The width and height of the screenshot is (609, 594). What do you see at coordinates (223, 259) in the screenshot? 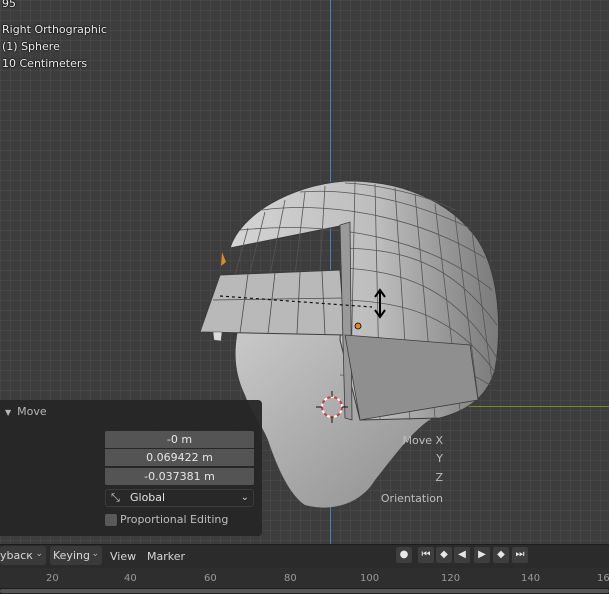
I see `origin-orange-edge` at bounding box center [223, 259].